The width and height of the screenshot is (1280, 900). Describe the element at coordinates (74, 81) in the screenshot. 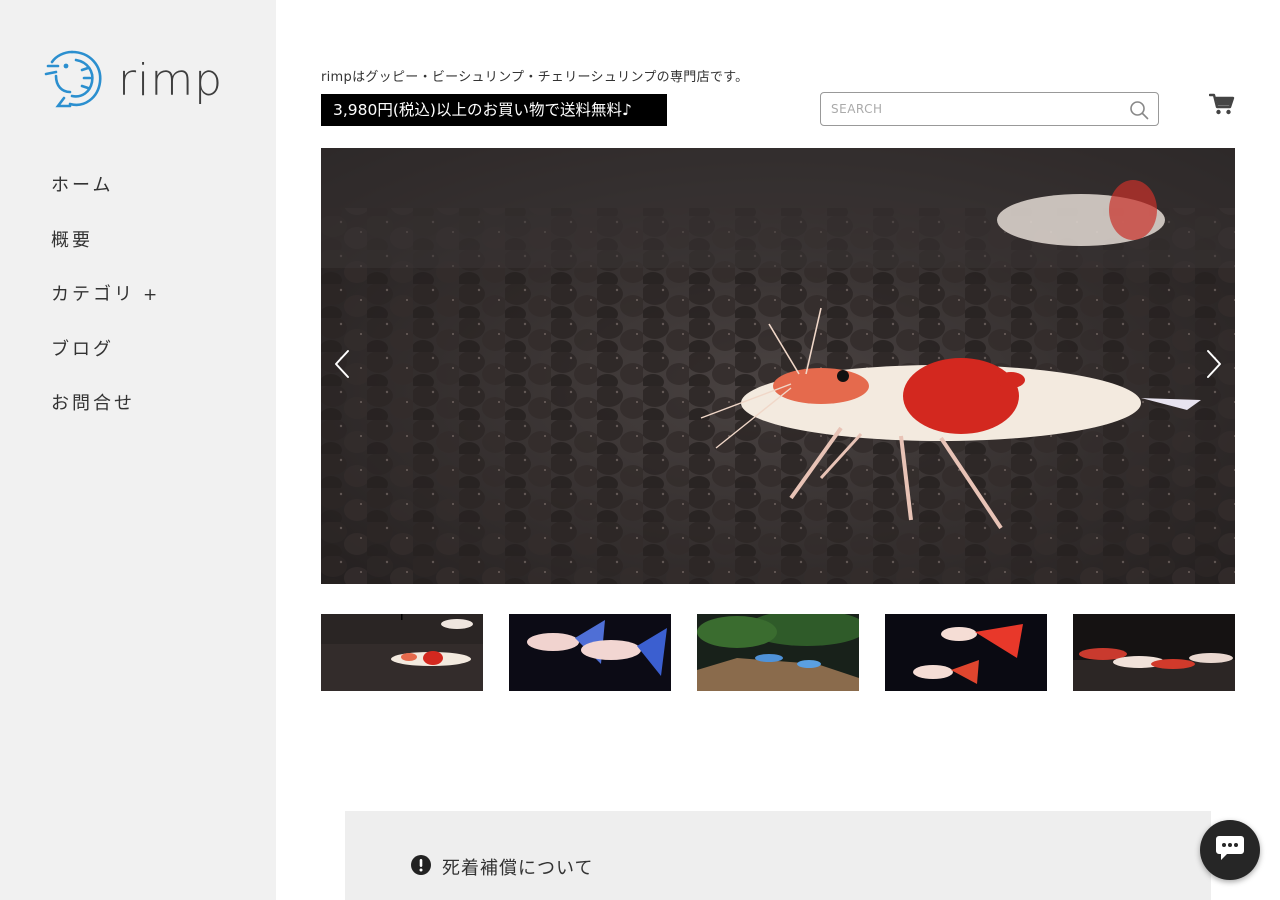

I see `shrimp-logo-icon` at that location.